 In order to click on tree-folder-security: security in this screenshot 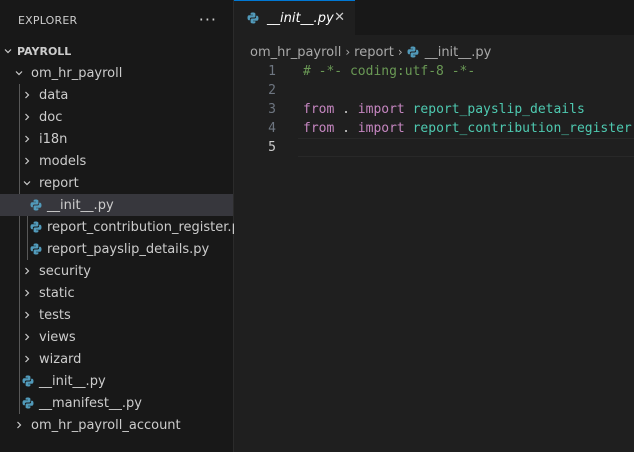, I will do `click(116, 271)`.